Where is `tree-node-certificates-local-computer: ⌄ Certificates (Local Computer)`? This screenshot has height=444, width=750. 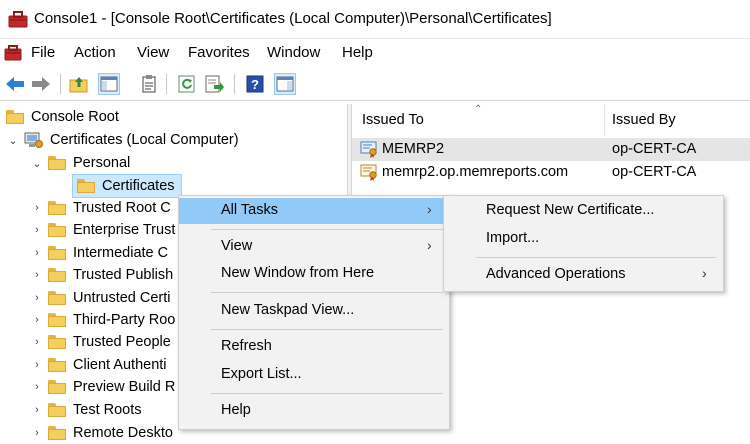
tree-node-certificates-local-computer: ⌄ Certificates (Local Computer) is located at coordinates (122, 140).